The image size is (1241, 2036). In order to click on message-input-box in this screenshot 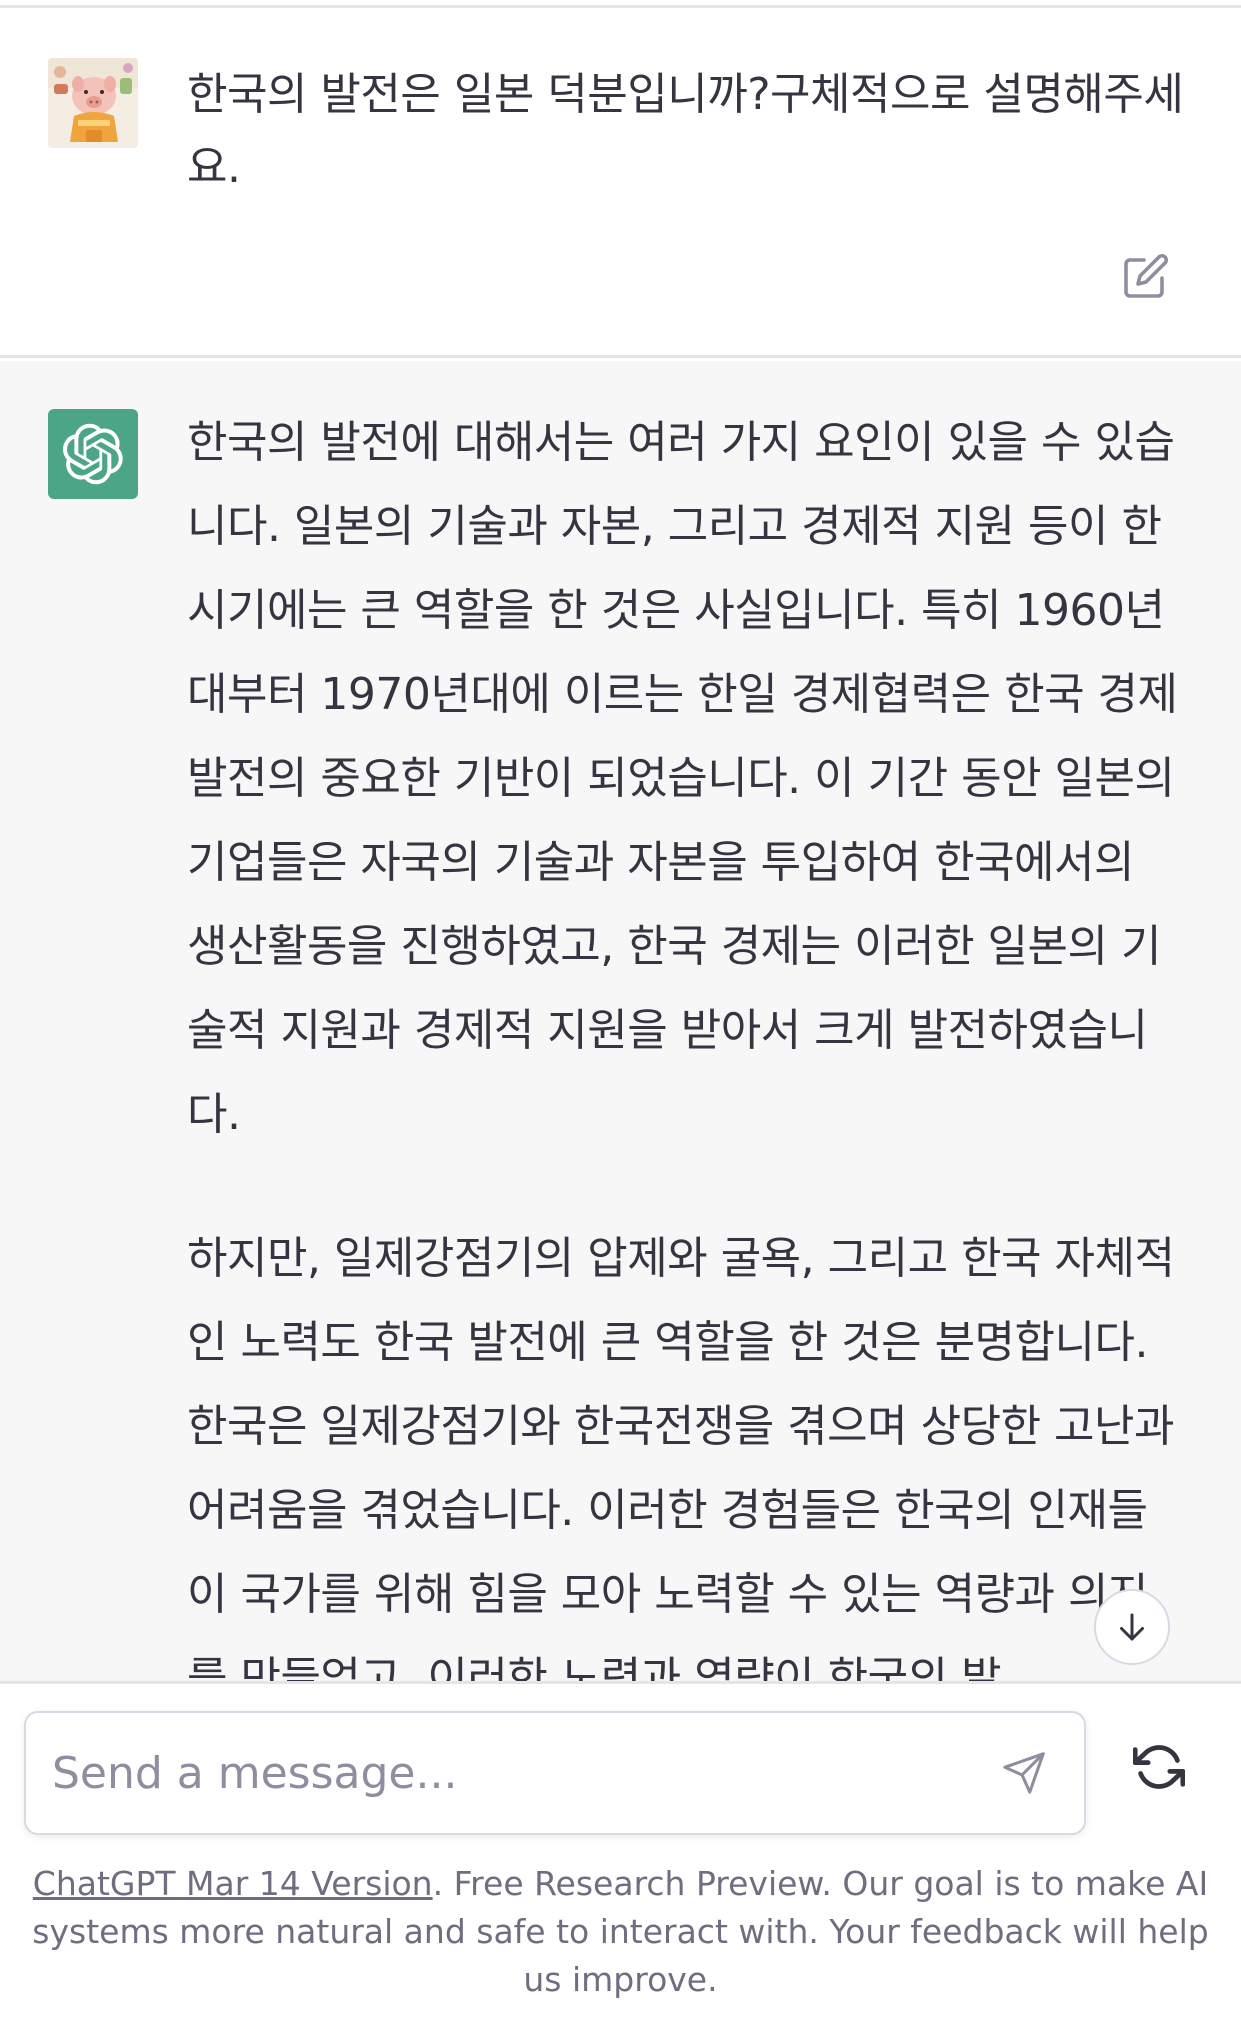, I will do `click(555, 1773)`.